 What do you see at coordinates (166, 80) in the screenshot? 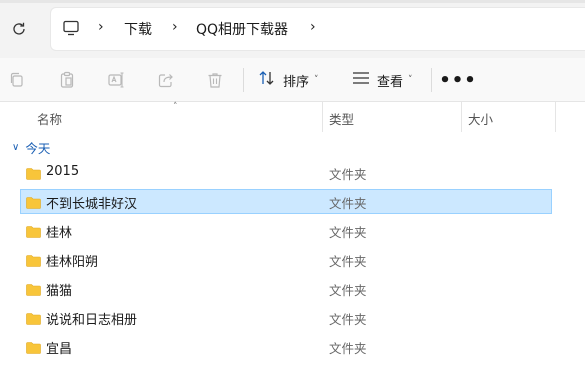
I see `share-icon` at bounding box center [166, 80].